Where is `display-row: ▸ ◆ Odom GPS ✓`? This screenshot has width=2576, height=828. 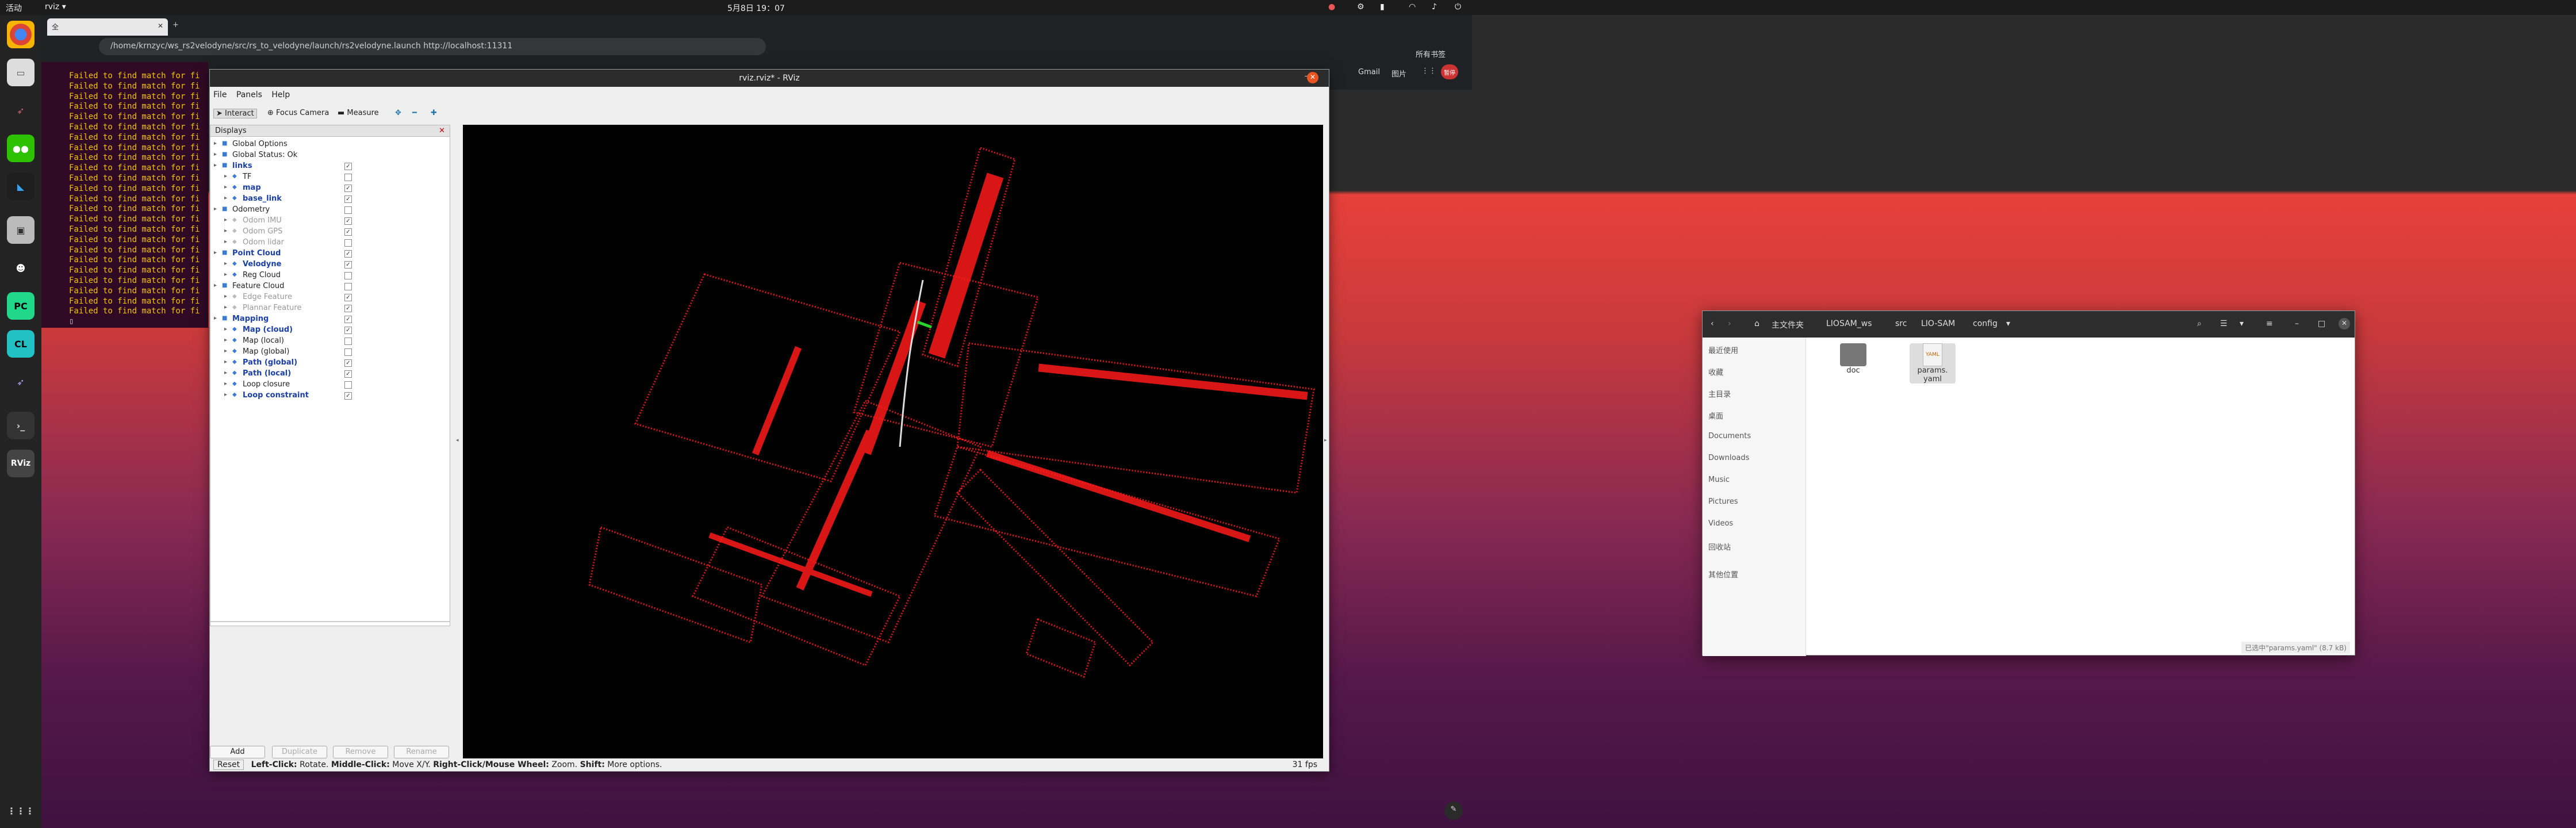 display-row: ▸ ◆ Odom GPS ✓ is located at coordinates (330, 232).